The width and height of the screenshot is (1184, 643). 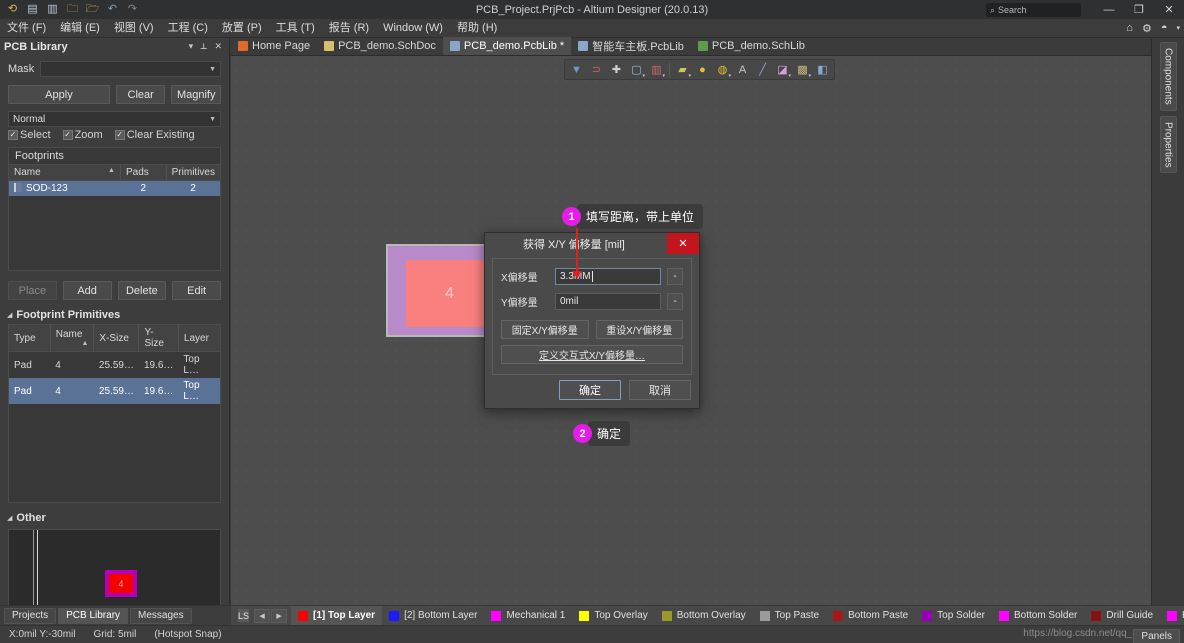 What do you see at coordinates (413, 28) in the screenshot?
I see `menu-window: Window (W)` at bounding box center [413, 28].